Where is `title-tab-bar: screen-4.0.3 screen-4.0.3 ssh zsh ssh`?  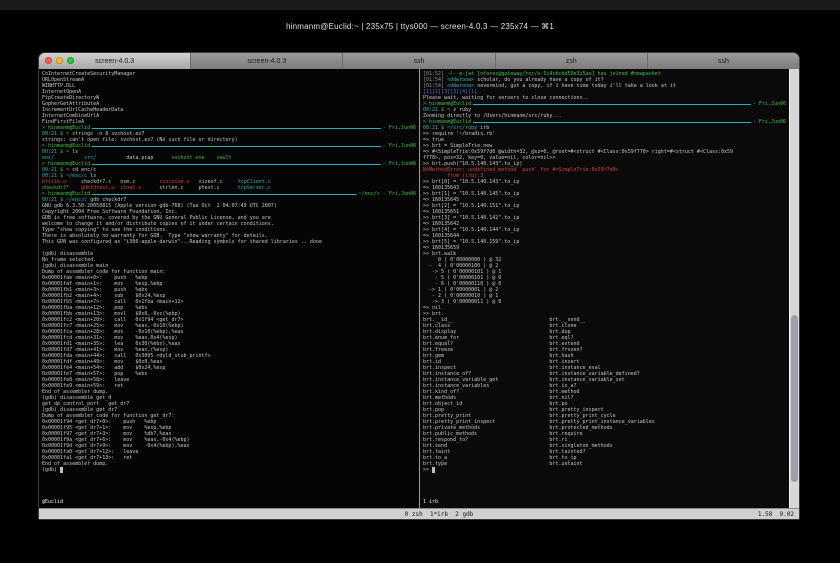
title-tab-bar: screen-4.0.3 screen-4.0.3 ssh zsh ssh is located at coordinates (419, 61).